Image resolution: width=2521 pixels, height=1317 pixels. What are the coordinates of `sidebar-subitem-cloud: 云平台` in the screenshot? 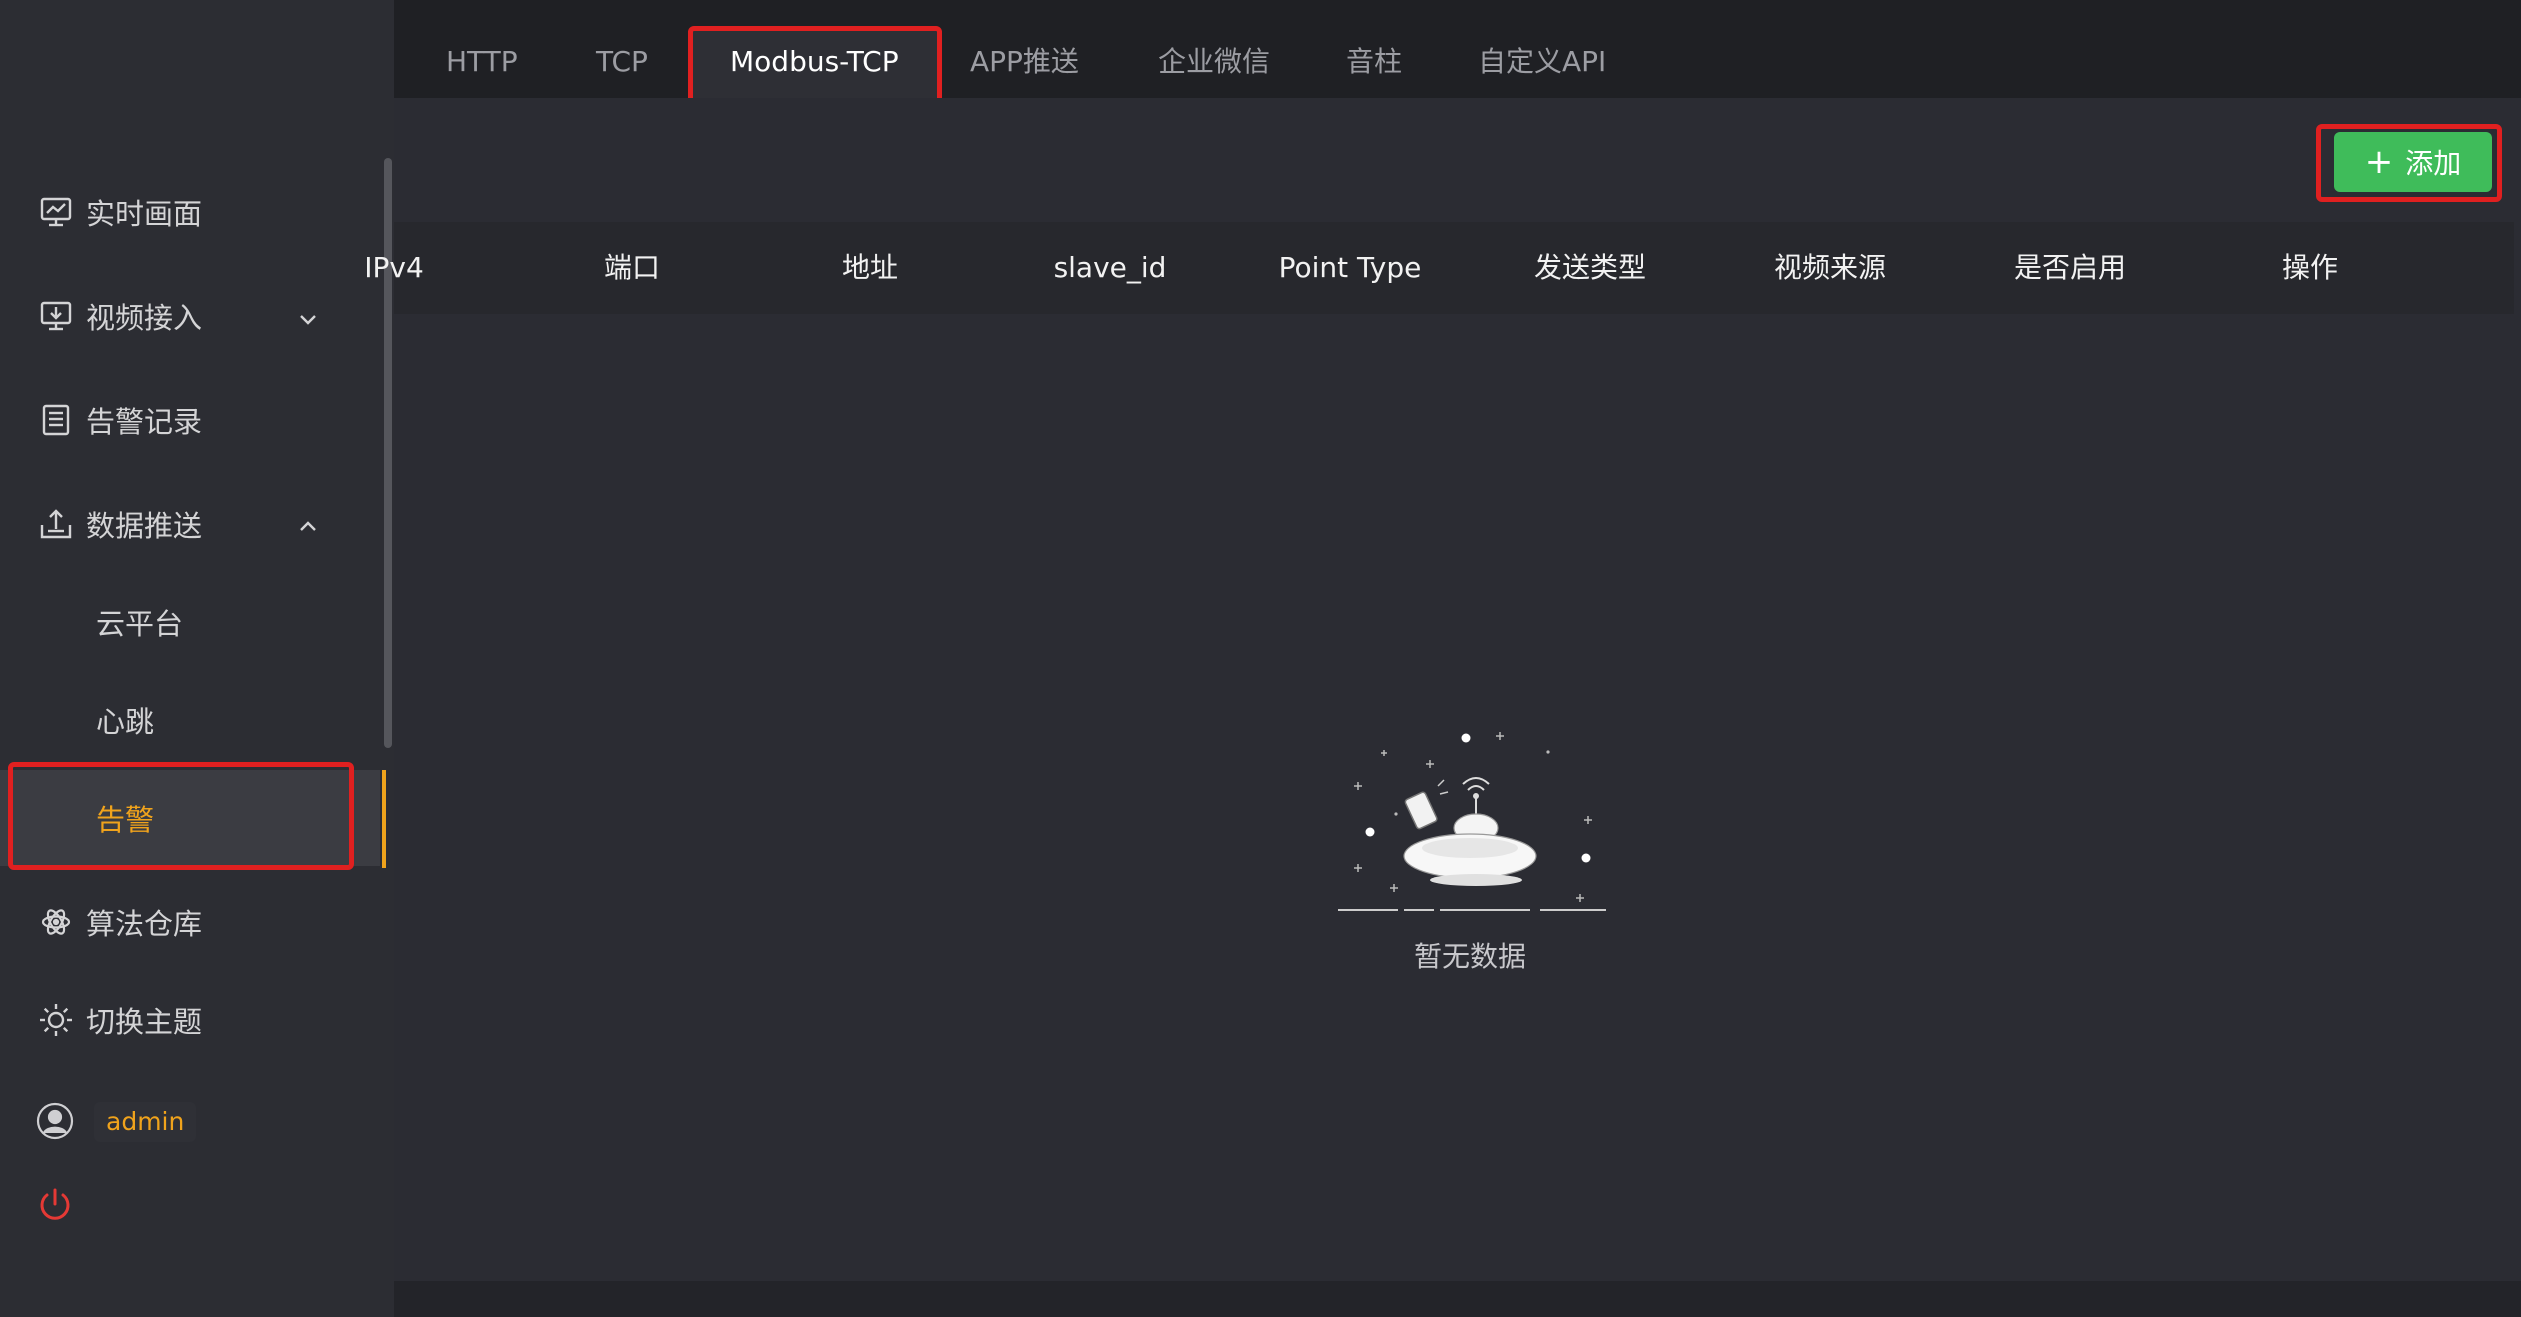 It's located at (190, 622).